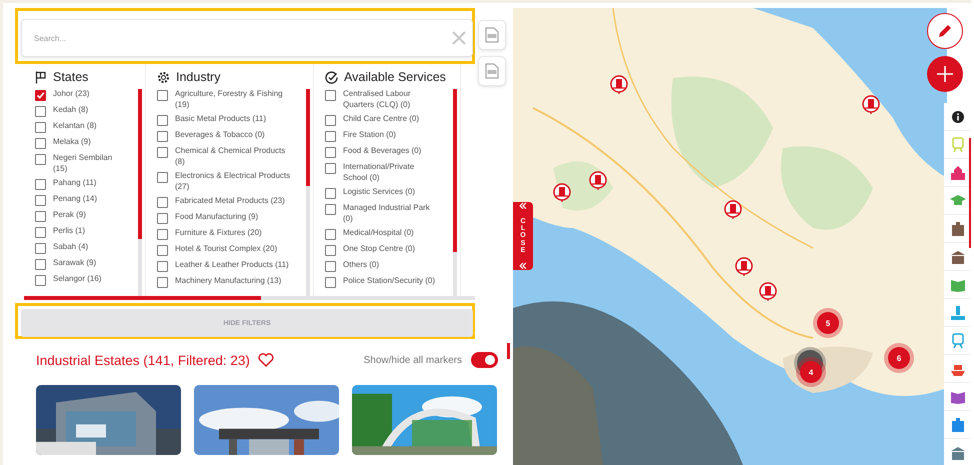  I want to click on option-label: Perlis (1), so click(69, 231).